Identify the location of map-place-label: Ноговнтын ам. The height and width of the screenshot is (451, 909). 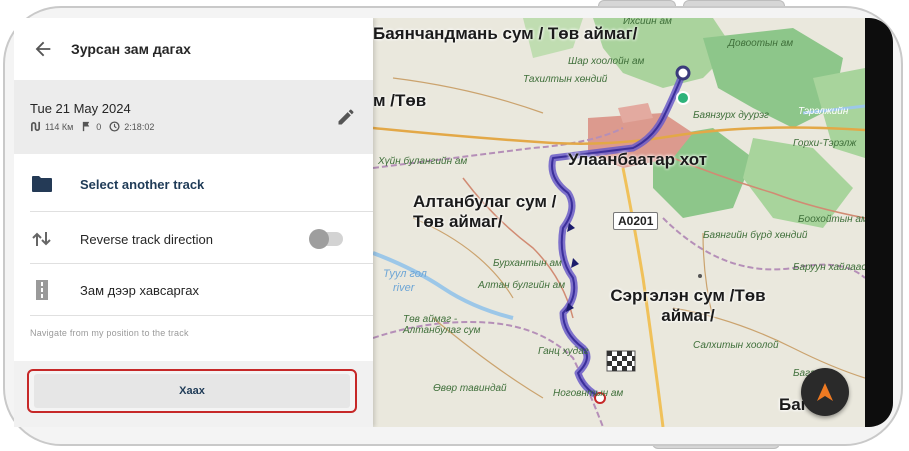
(588, 393).